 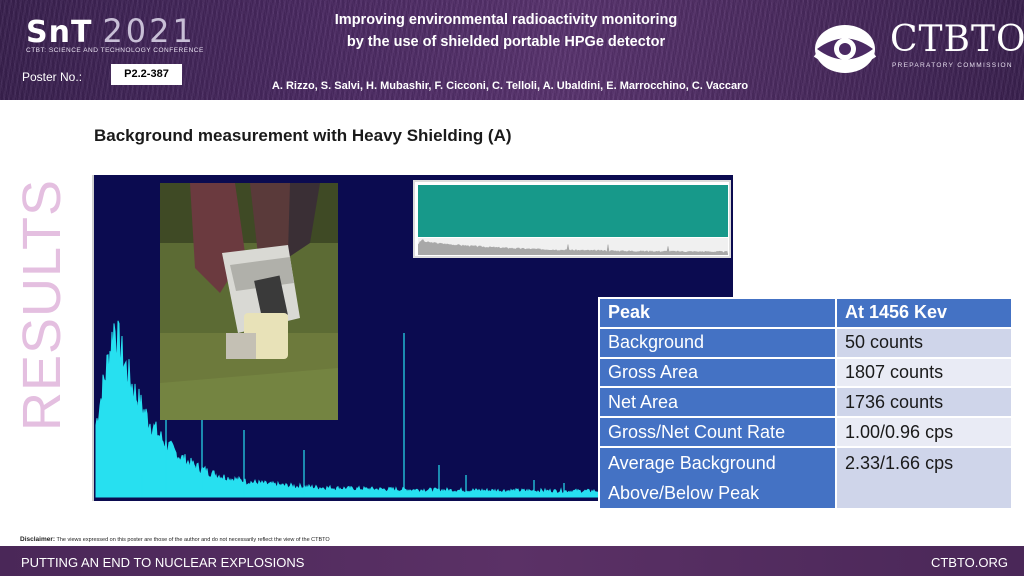 What do you see at coordinates (924, 313) in the screenshot?
I see `table-header-value: At 1456 Kev` at bounding box center [924, 313].